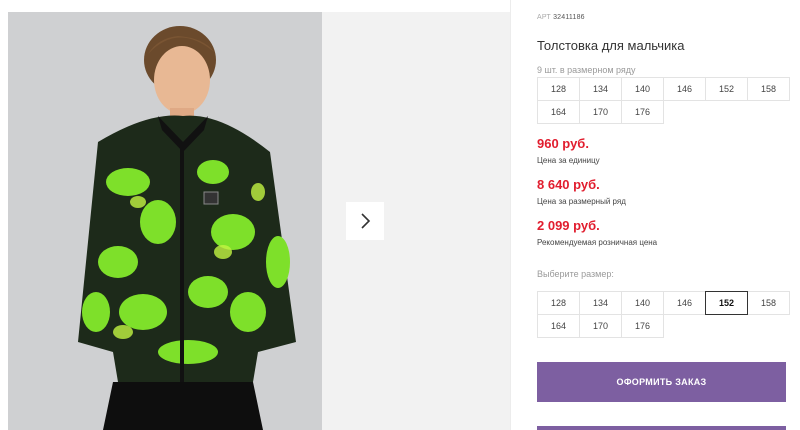  I want to click on size-option: 170, so click(600, 326).